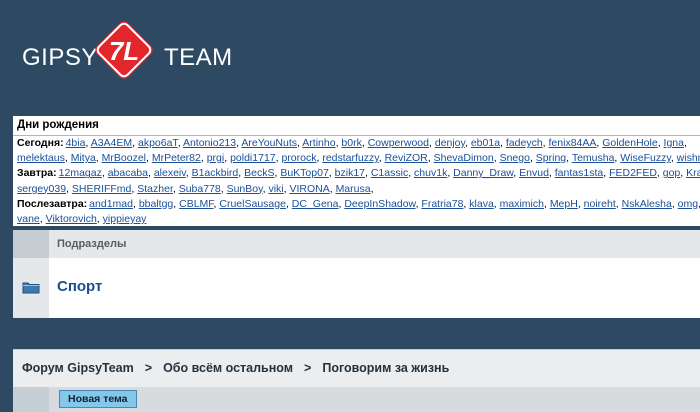  What do you see at coordinates (309, 189) in the screenshot?
I see `birthday-user-link: VIRONA` at bounding box center [309, 189].